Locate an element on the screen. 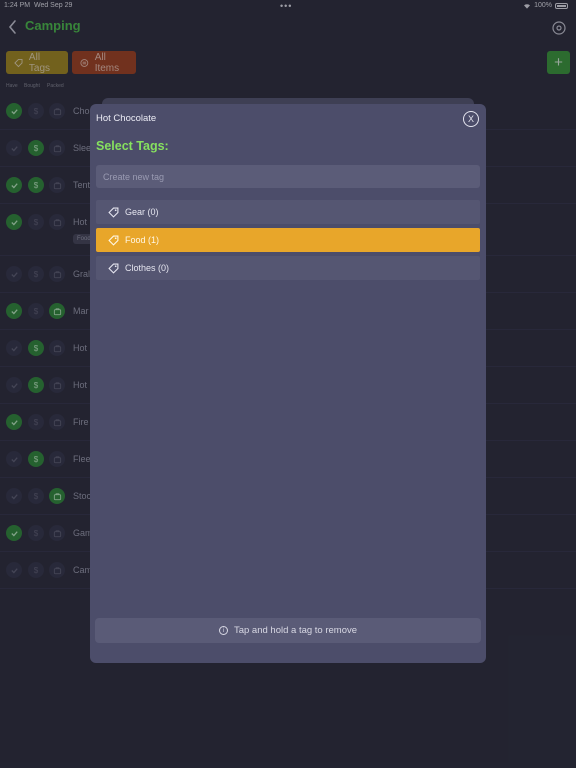  modal-item-title: Hot Chocolate is located at coordinates (126, 118).